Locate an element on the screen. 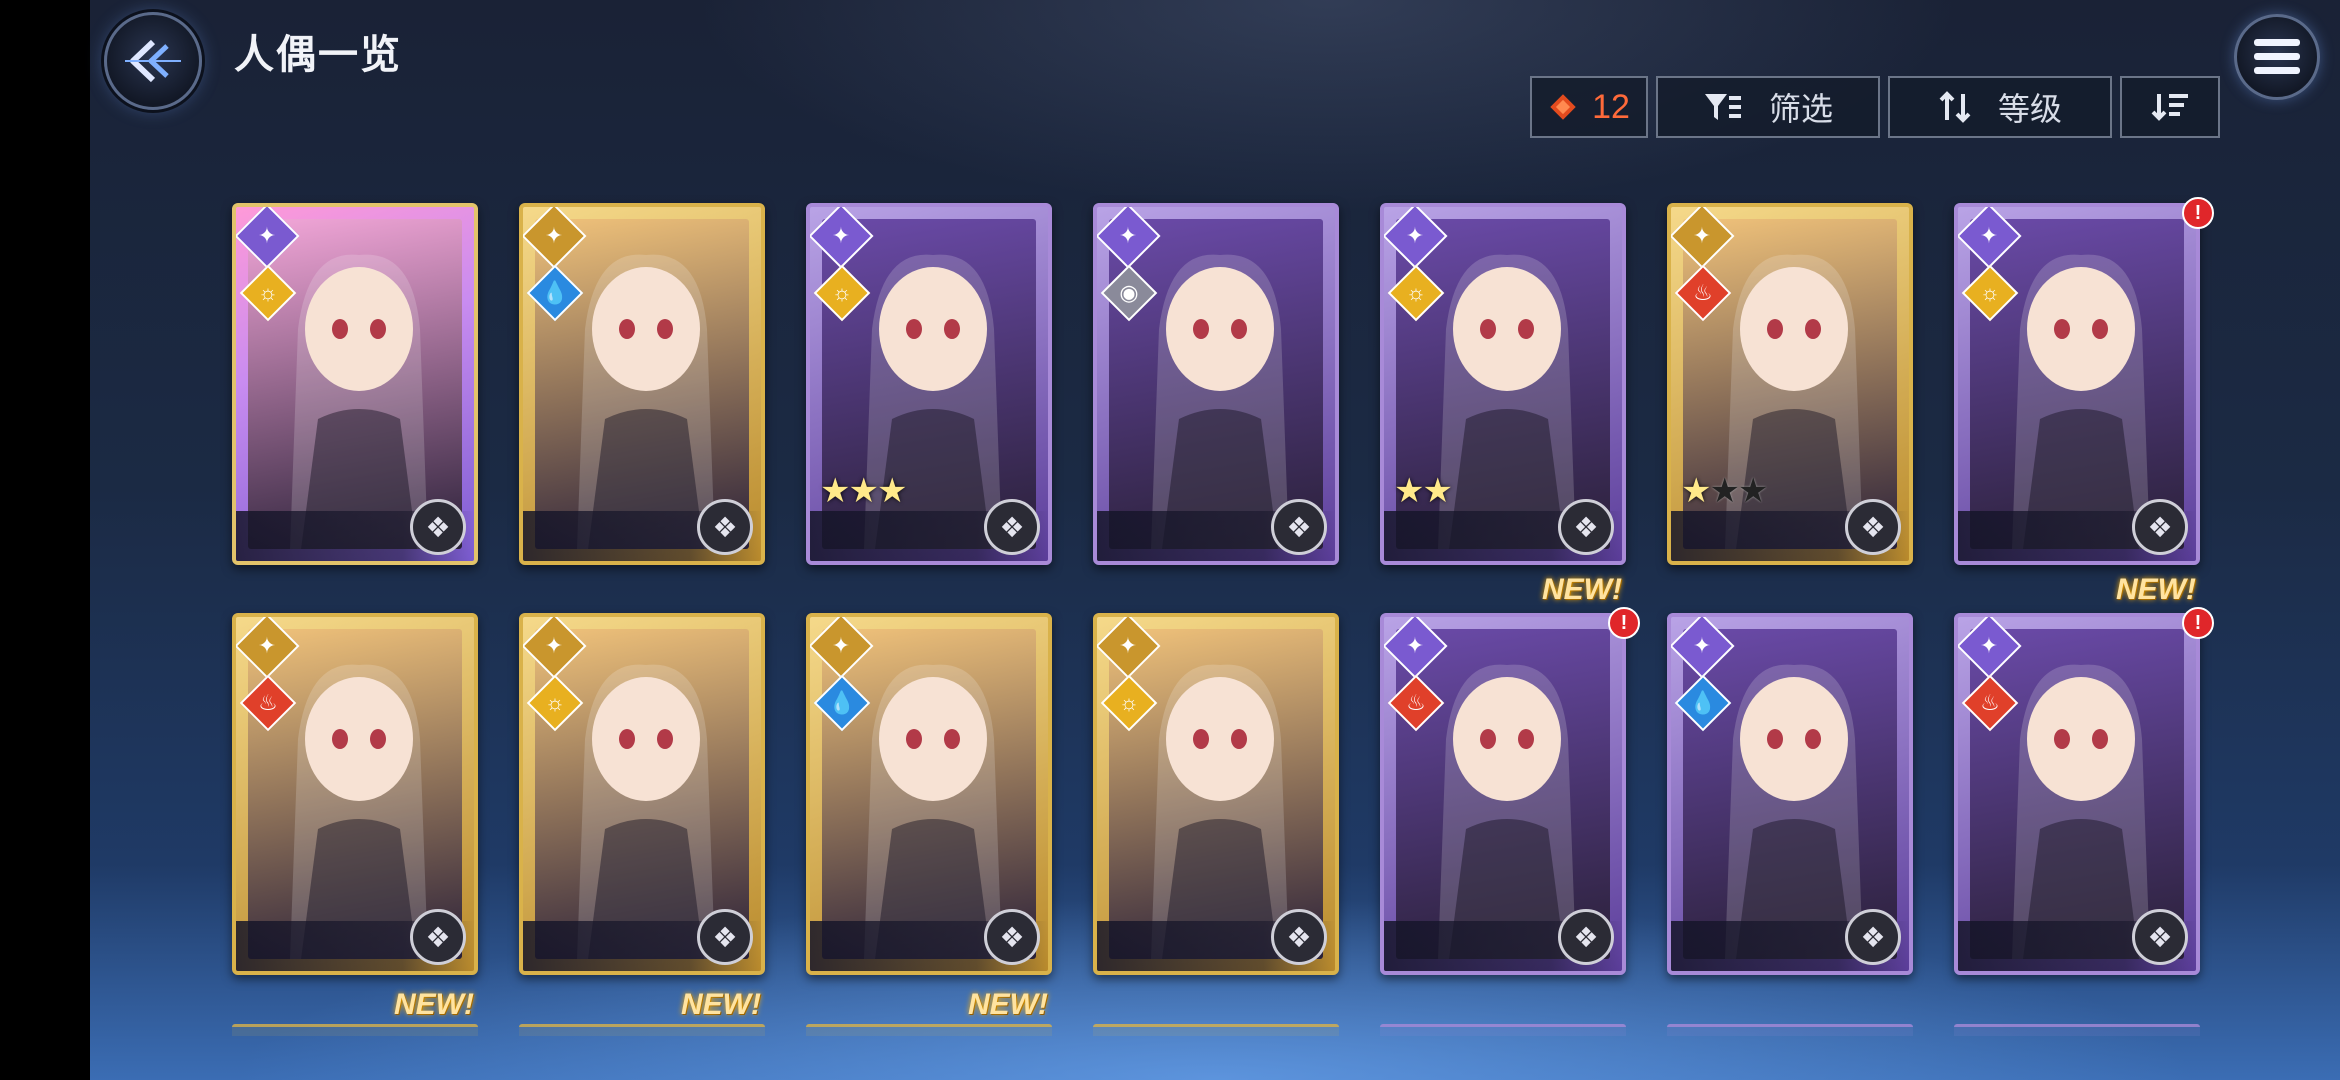  gem-count: 12 is located at coordinates (1611, 106).